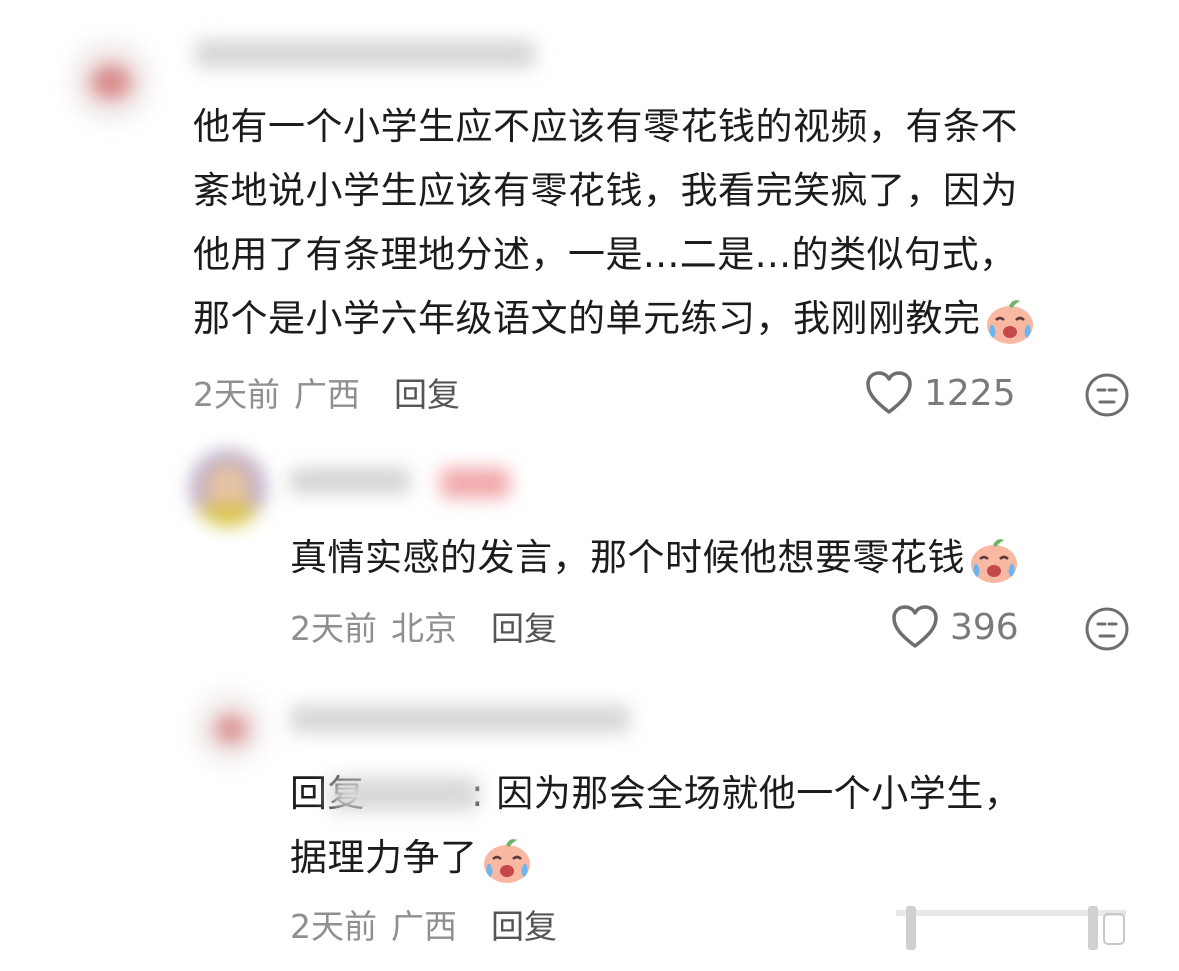  Describe the element at coordinates (627, 557) in the screenshot. I see `comment-text-line: 真情实感的发言，那个时候他想要零花钱` at that location.